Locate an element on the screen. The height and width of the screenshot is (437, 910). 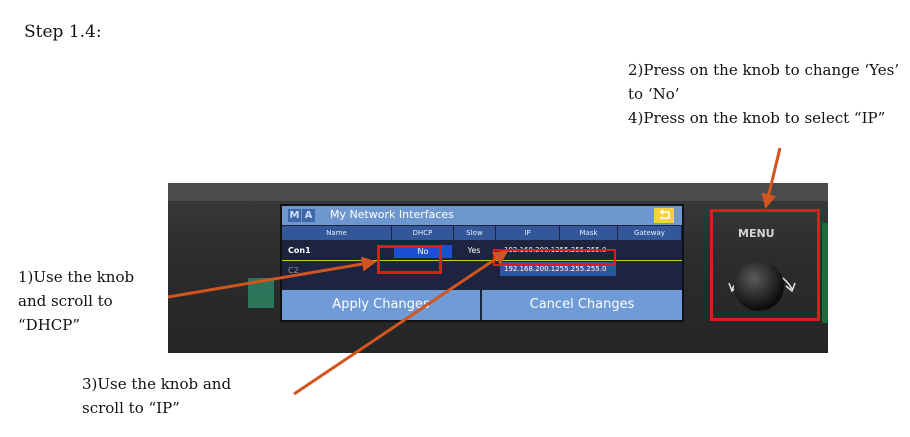
instruction-line: scroll to “IP” is located at coordinates (131, 408).